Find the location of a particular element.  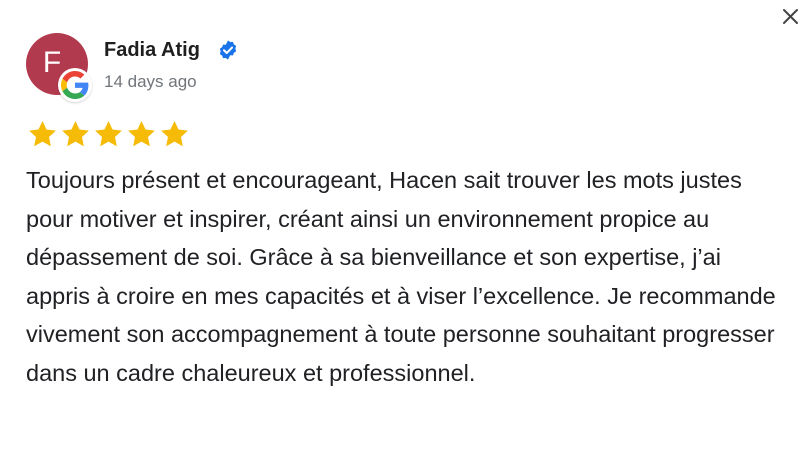

star-rating is located at coordinates (108, 135).